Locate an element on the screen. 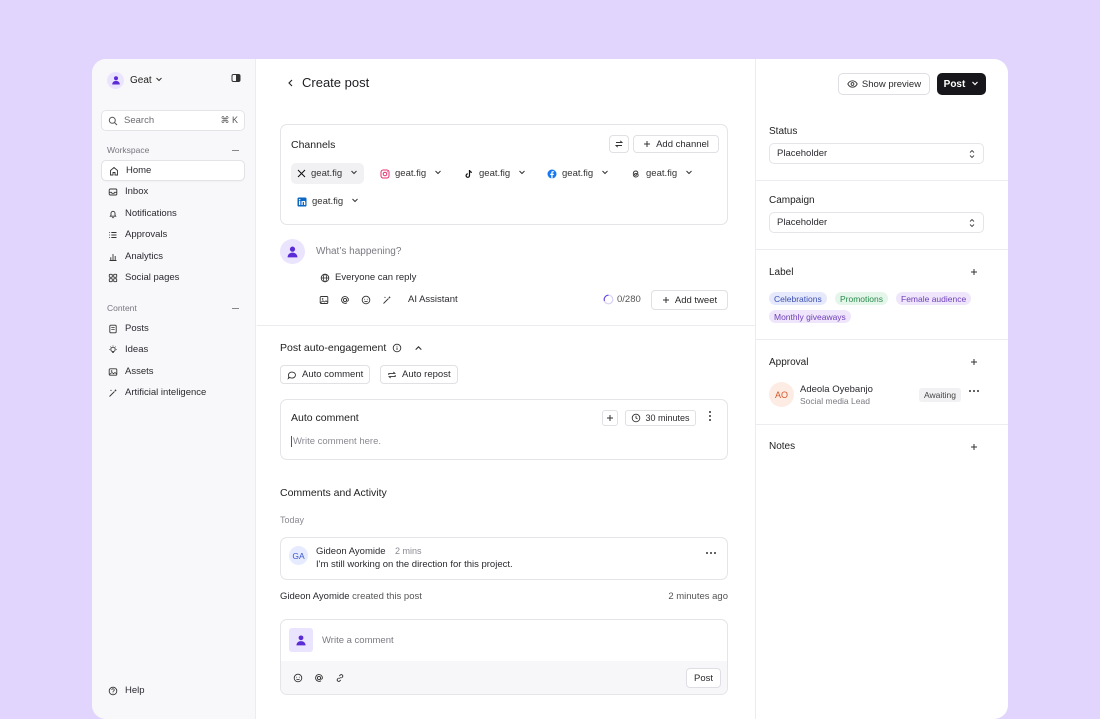  channel-chip-facebook: geat.fig is located at coordinates (578, 173).